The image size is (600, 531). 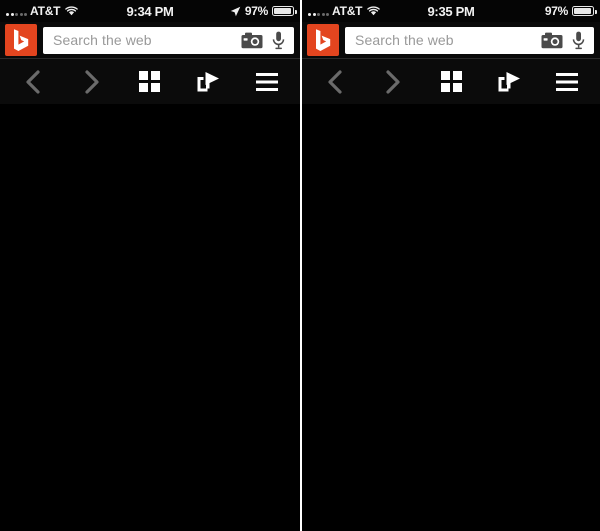 I want to click on status-bar-time: 9:35 PM, so click(x=451, y=11).